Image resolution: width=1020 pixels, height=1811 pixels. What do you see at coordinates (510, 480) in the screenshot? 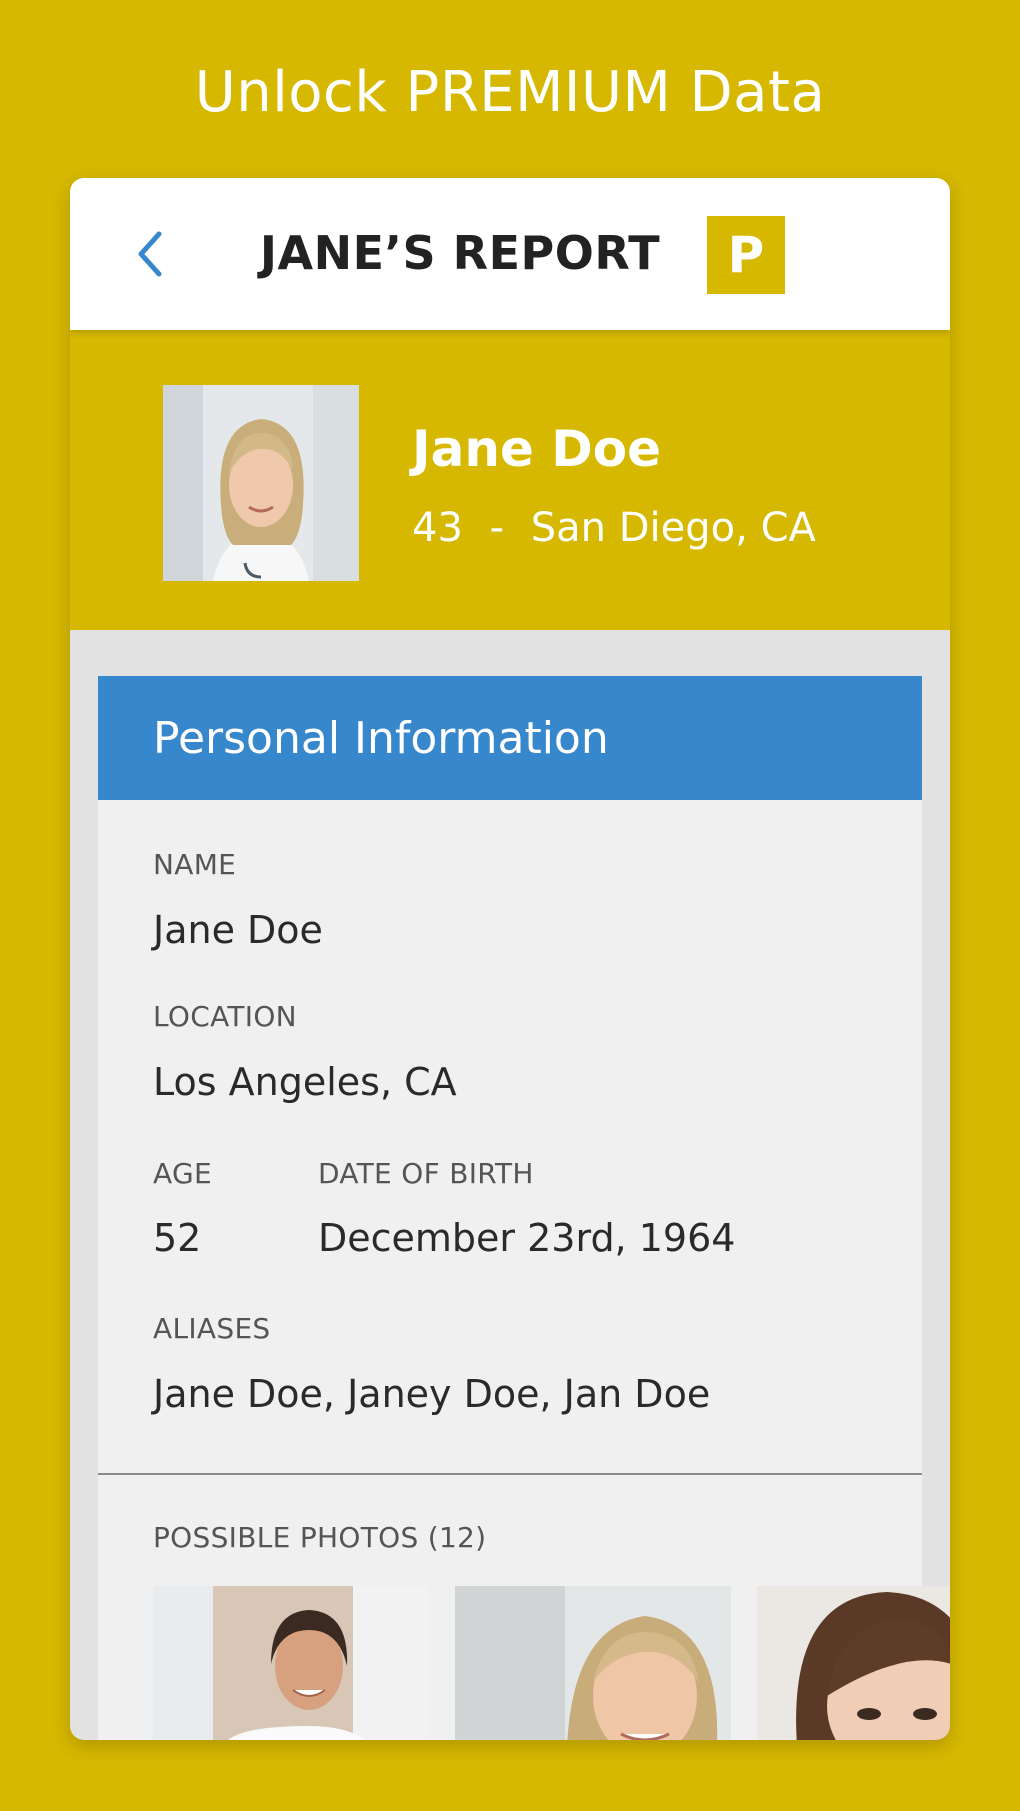
I see `profile-header: Jane Doe 43 - San Diego, CA` at bounding box center [510, 480].